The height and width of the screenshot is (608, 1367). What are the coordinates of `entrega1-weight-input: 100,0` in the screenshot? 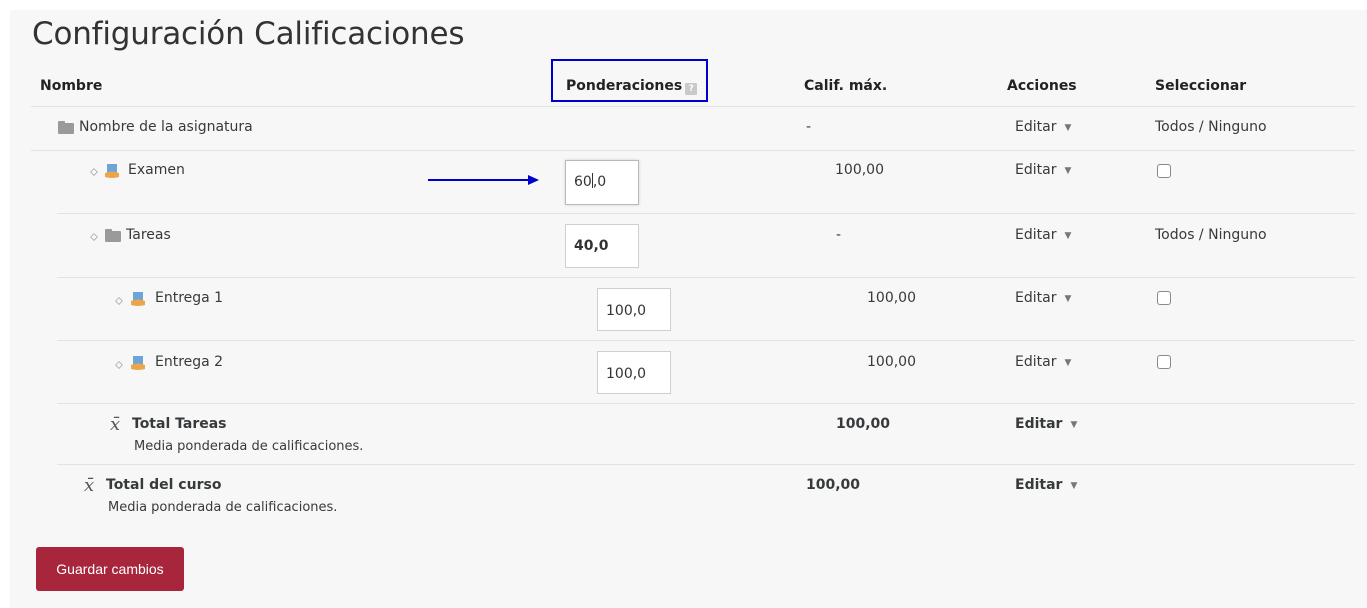 It's located at (634, 309).